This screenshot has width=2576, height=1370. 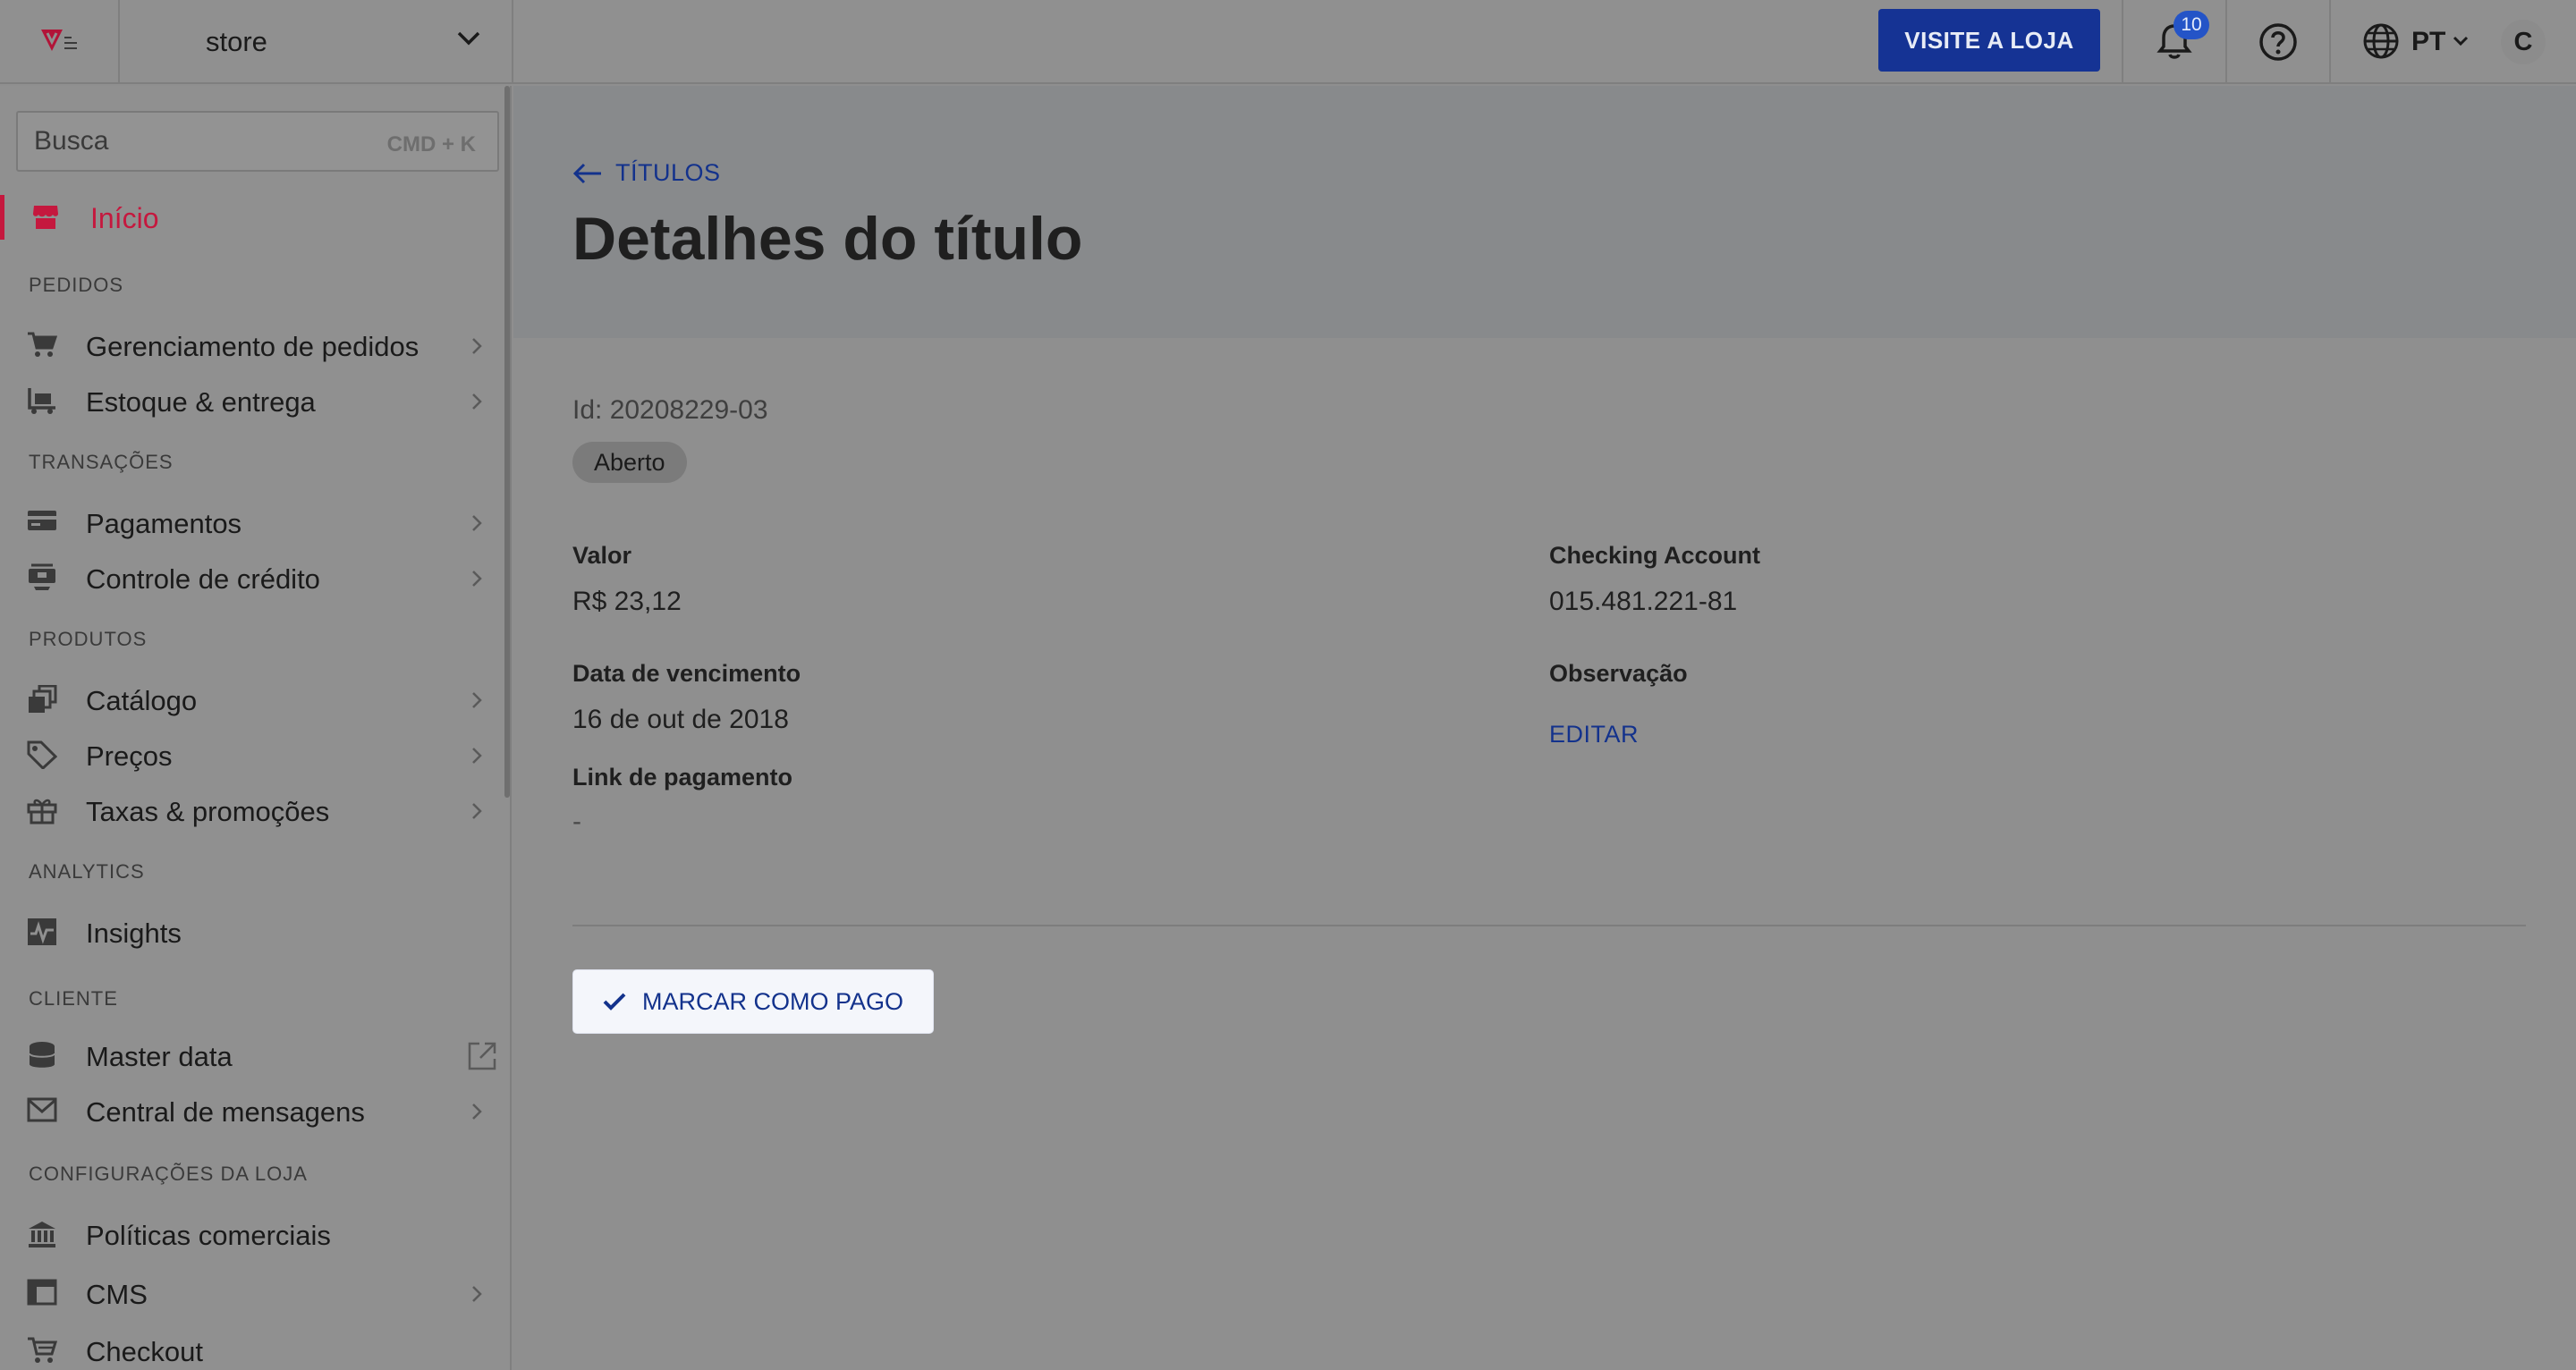 What do you see at coordinates (225, 1112) in the screenshot?
I see `sidebar-item-label: Central de mensagens` at bounding box center [225, 1112].